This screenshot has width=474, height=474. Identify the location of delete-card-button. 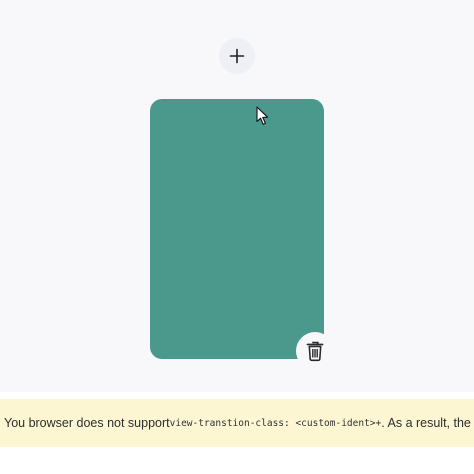
(315, 351).